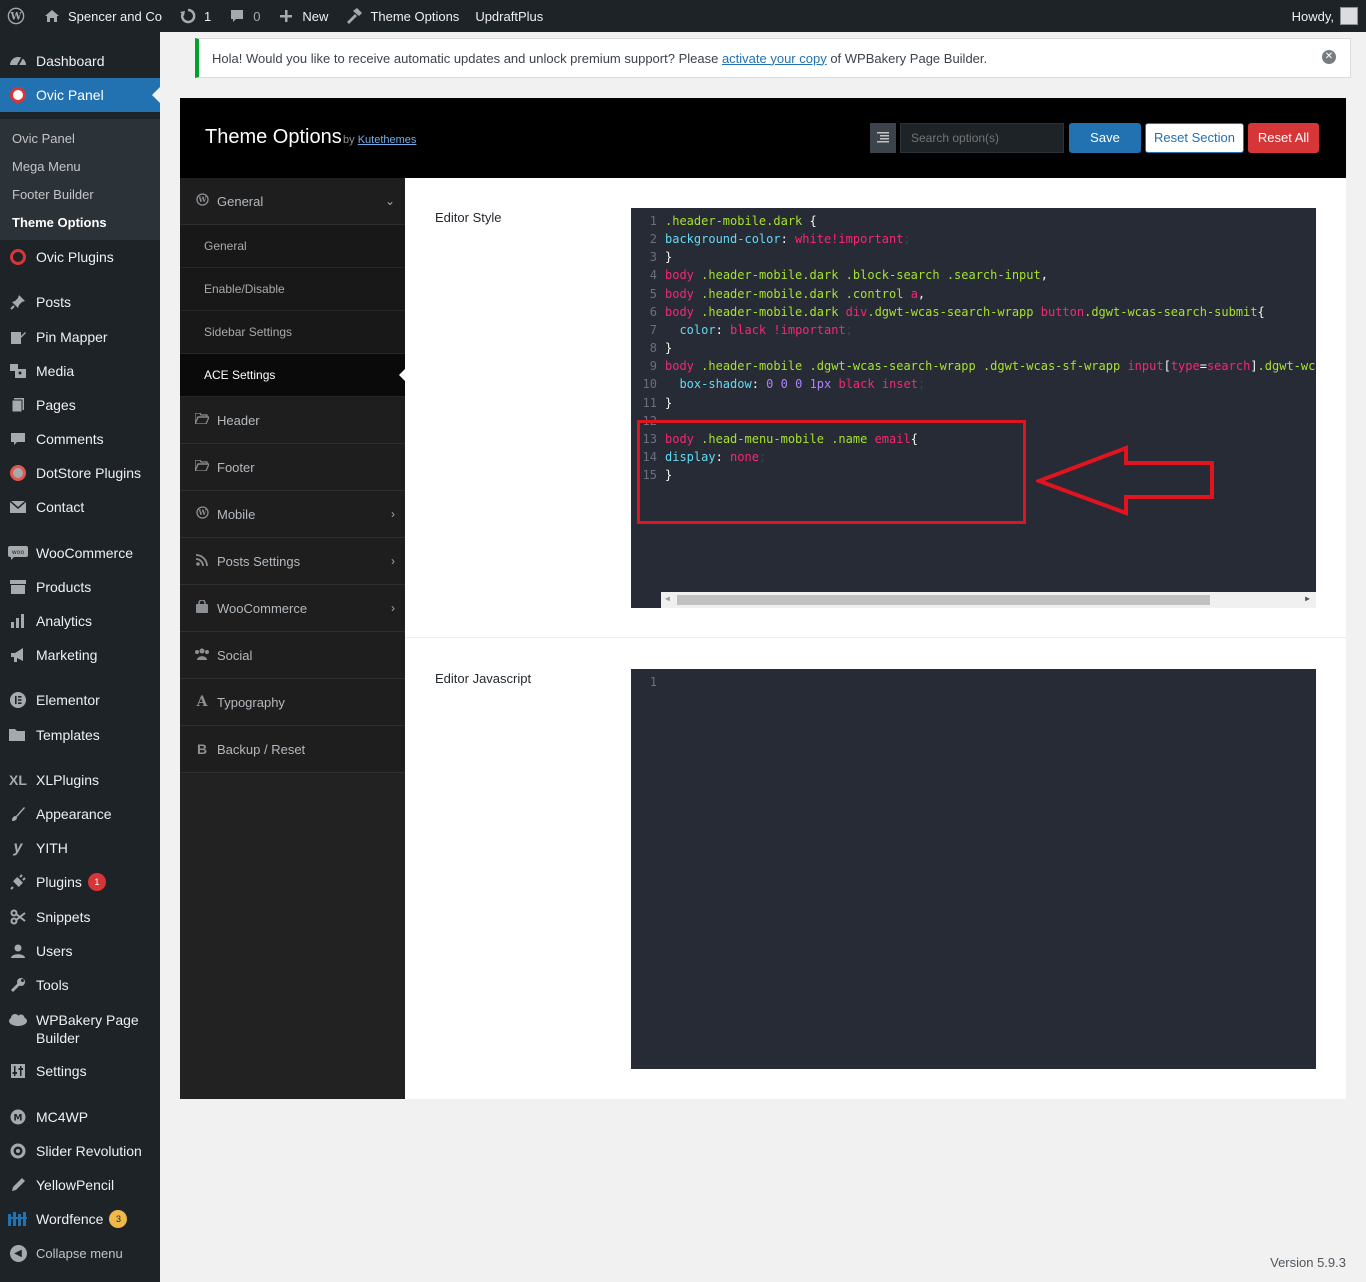 Image resolution: width=1366 pixels, height=1282 pixels. I want to click on menu-xlplugins: XL XLPlugins, so click(80, 780).